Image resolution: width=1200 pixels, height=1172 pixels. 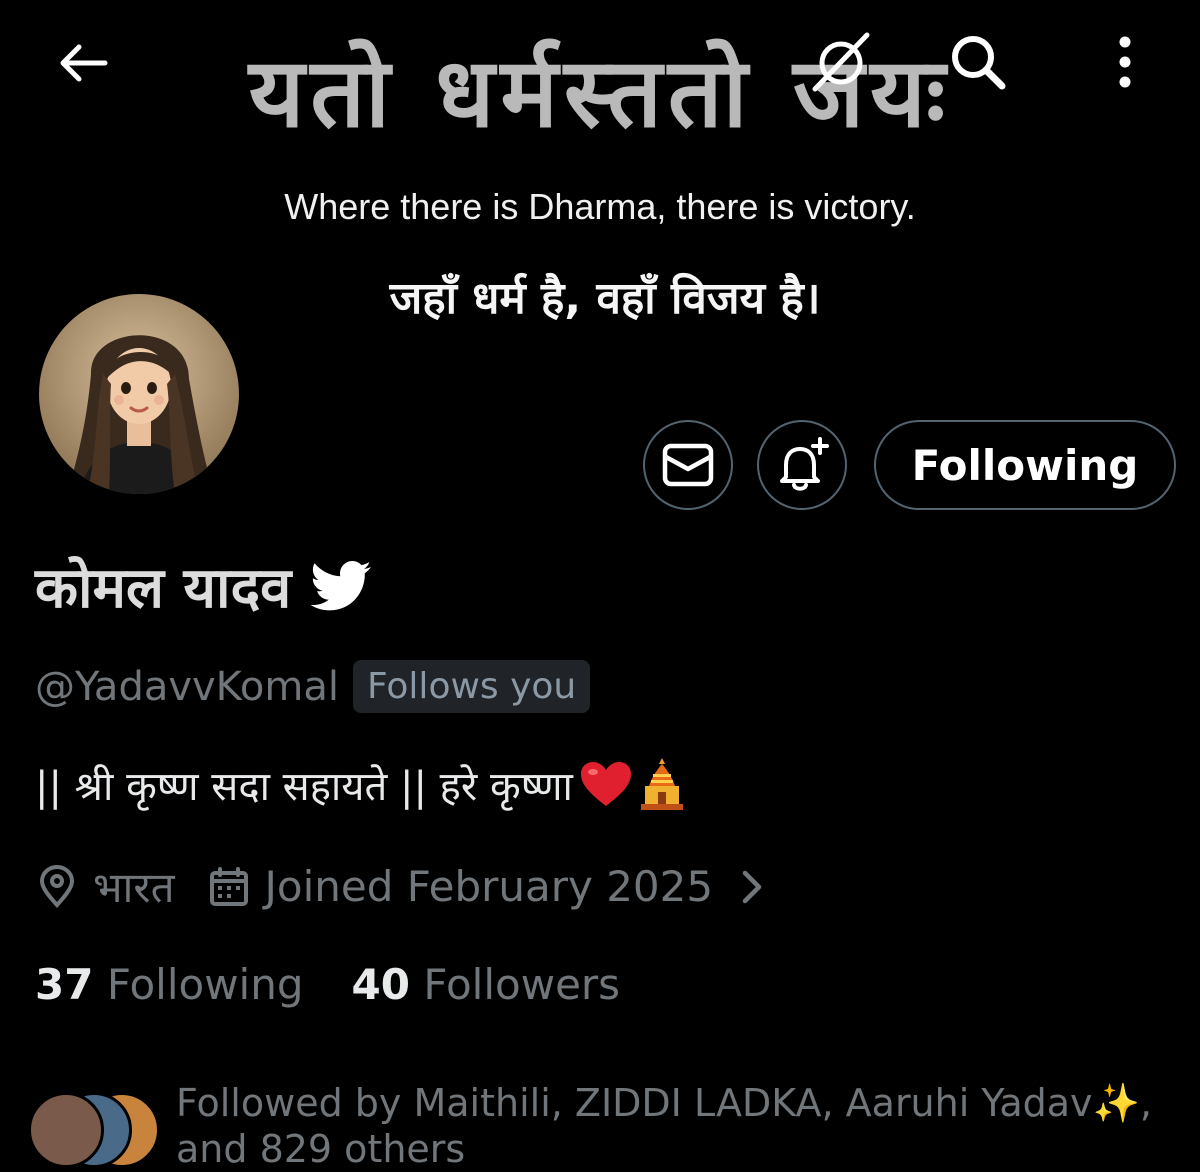 I want to click on search-icon, so click(x=979, y=63).